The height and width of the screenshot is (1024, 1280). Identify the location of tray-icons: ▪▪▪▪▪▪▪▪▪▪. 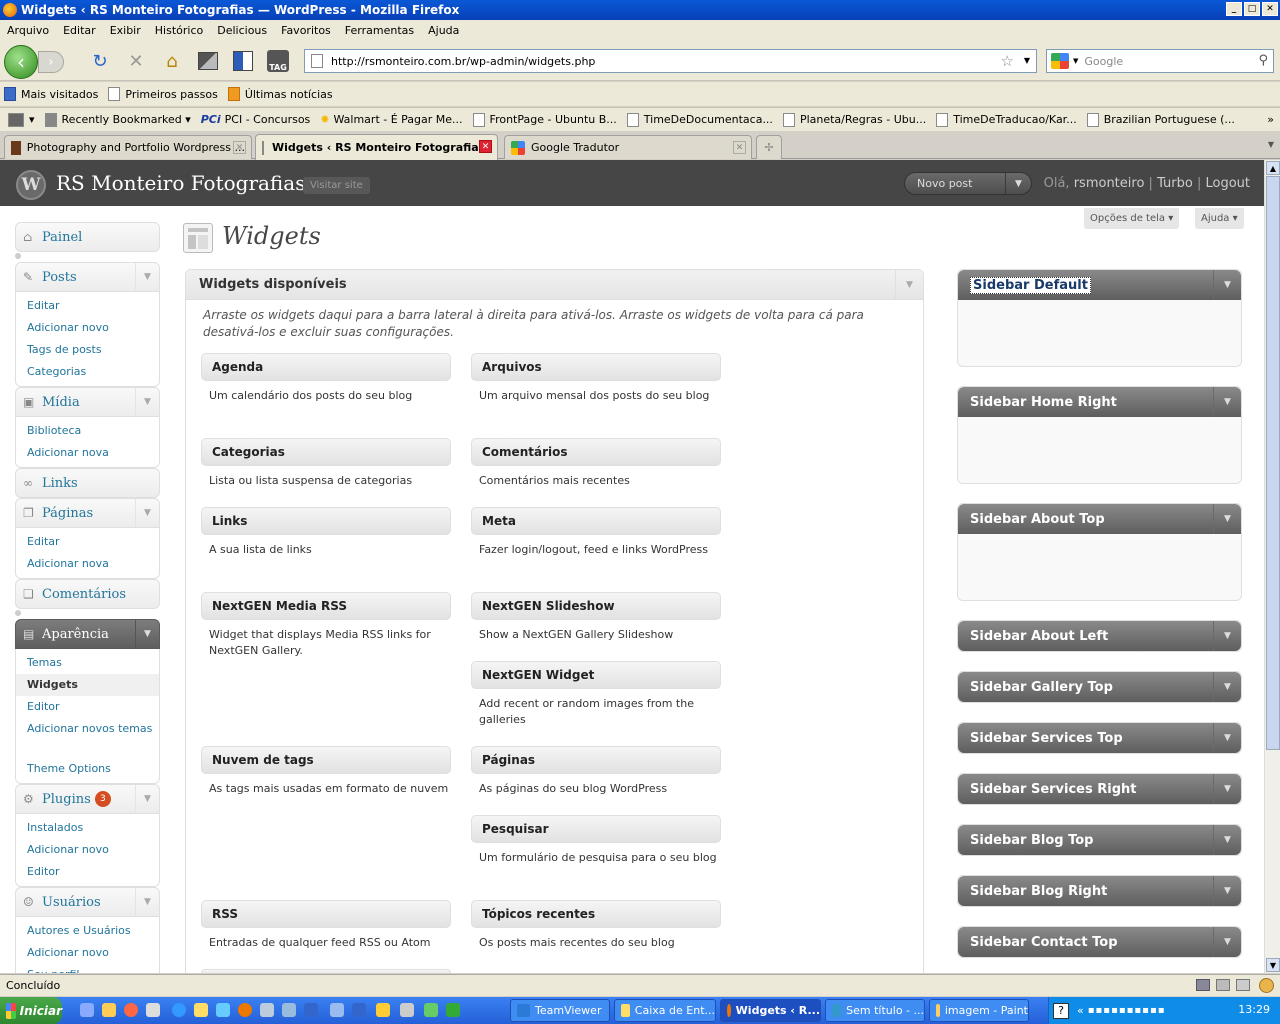
(1127, 1010).